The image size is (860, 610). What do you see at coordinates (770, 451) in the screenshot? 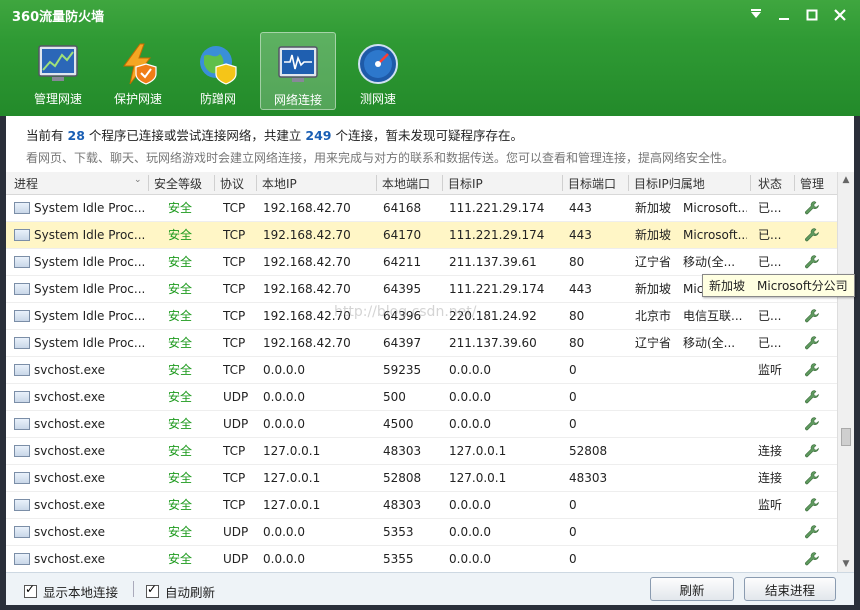
I see `cell-status: 连接` at bounding box center [770, 451].